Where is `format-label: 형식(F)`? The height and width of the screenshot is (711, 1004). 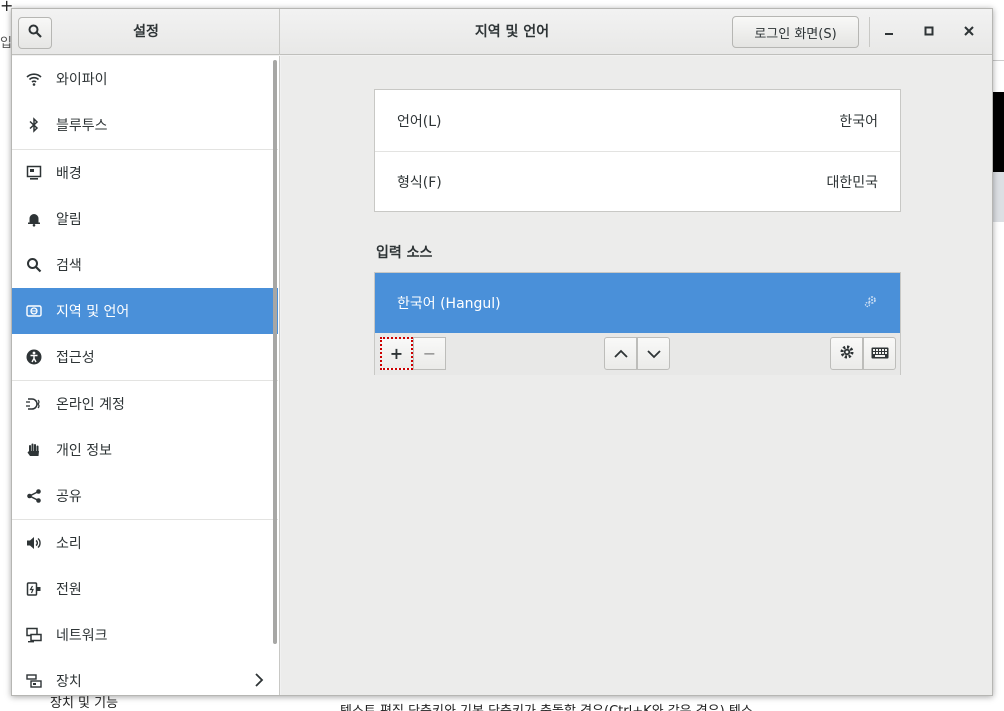 format-label: 형식(F) is located at coordinates (419, 183).